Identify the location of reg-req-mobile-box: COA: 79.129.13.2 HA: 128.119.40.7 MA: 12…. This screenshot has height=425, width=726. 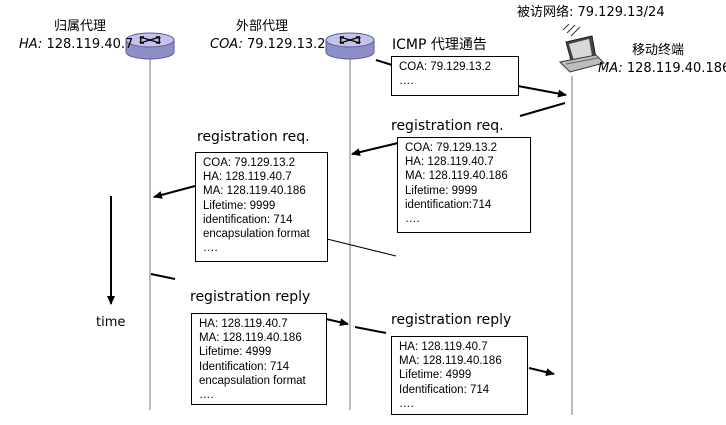
(464, 185).